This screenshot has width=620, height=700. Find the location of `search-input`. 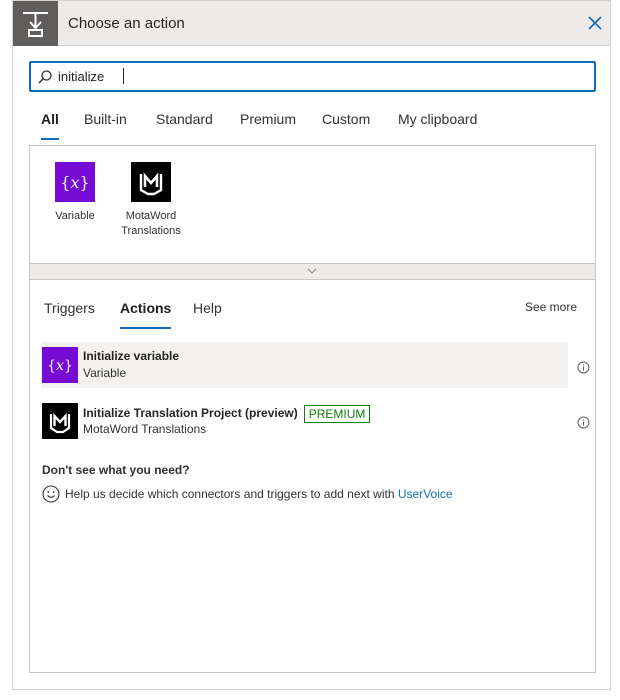

search-input is located at coordinates (318, 76).